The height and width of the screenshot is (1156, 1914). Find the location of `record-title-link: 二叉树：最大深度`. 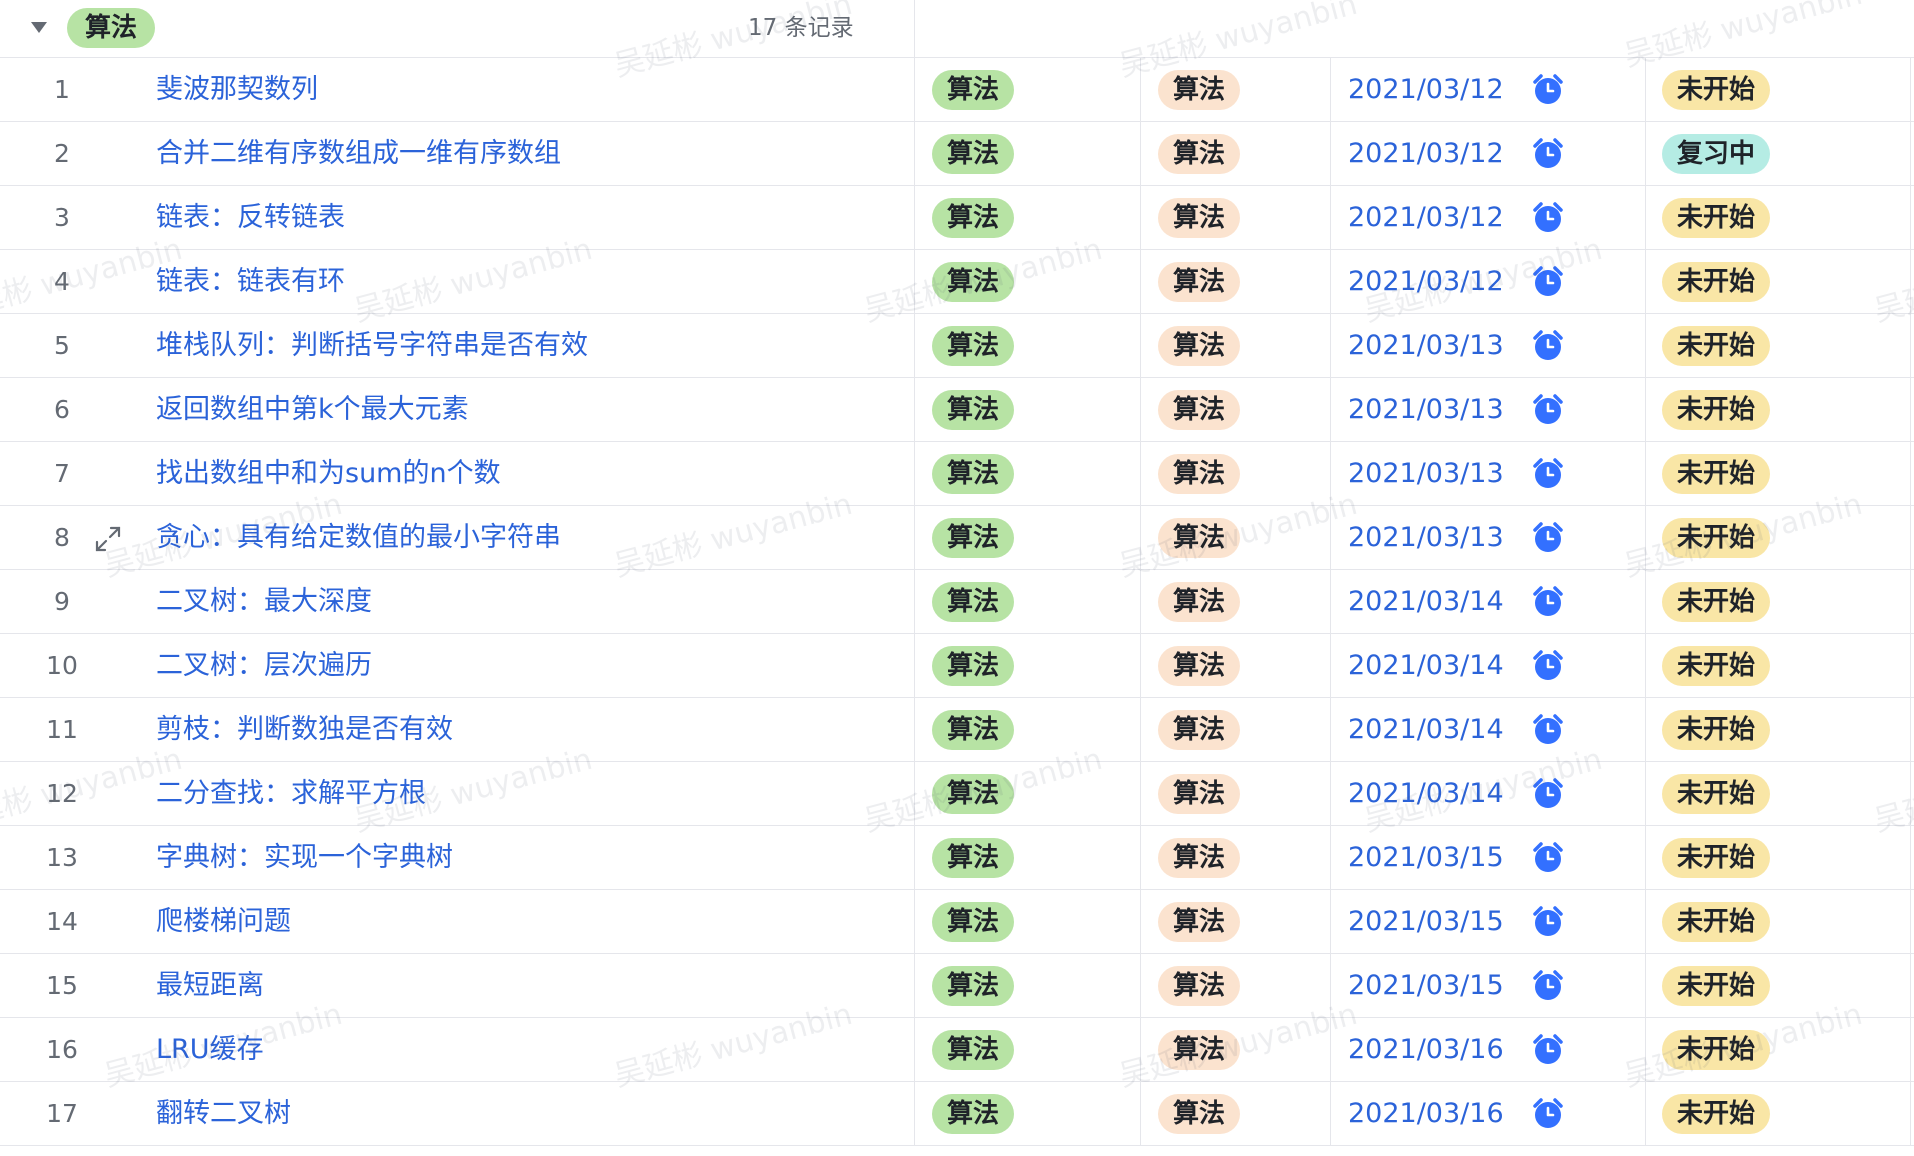

record-title-link: 二叉树：最大深度 is located at coordinates (264, 601).